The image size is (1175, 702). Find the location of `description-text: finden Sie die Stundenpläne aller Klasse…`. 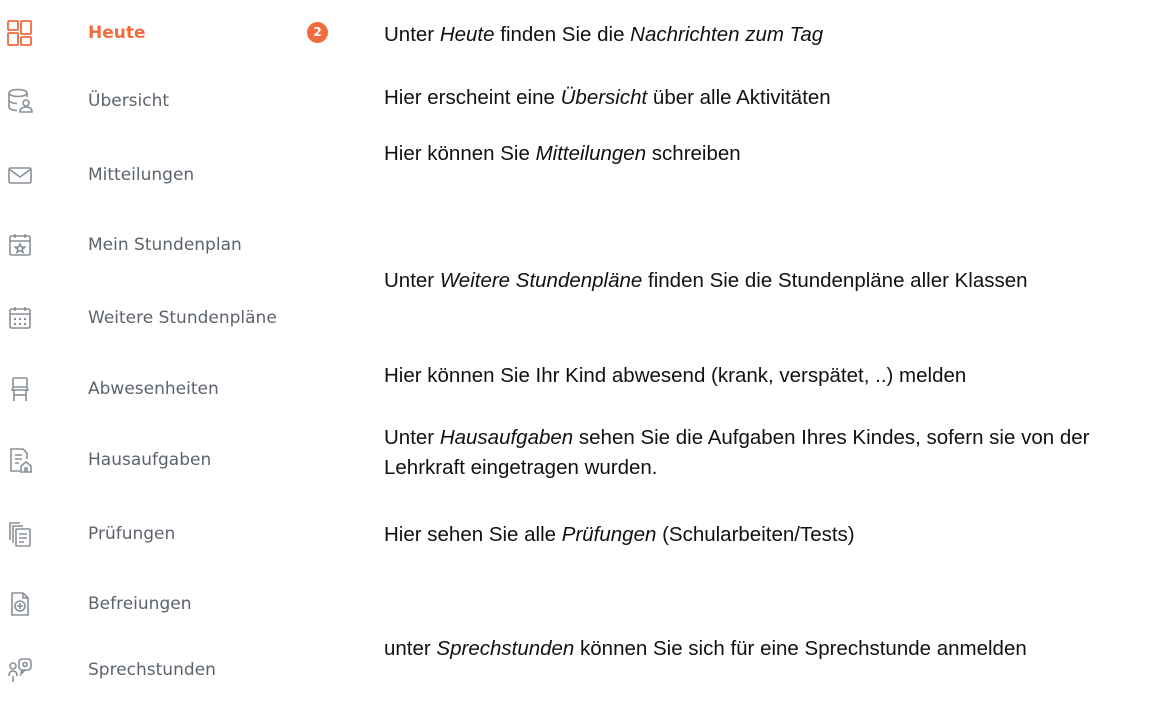

description-text: finden Sie die Stundenpläne aller Klasse… is located at coordinates (835, 280).